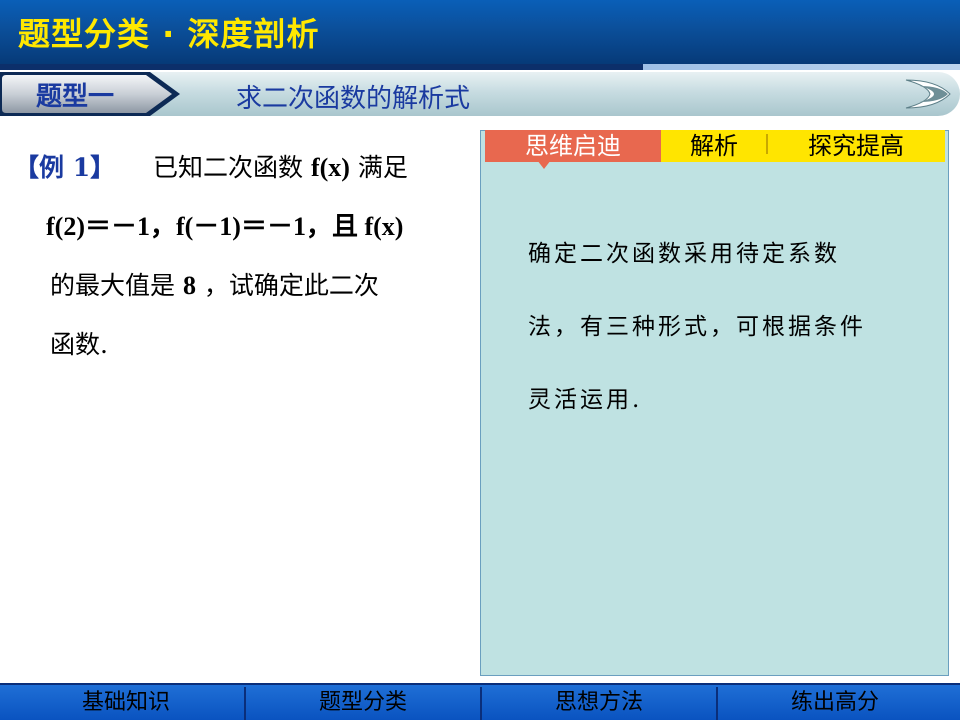  Describe the element at coordinates (232, 167) in the screenshot. I see `question-text-1: 已知二次函数` at that location.